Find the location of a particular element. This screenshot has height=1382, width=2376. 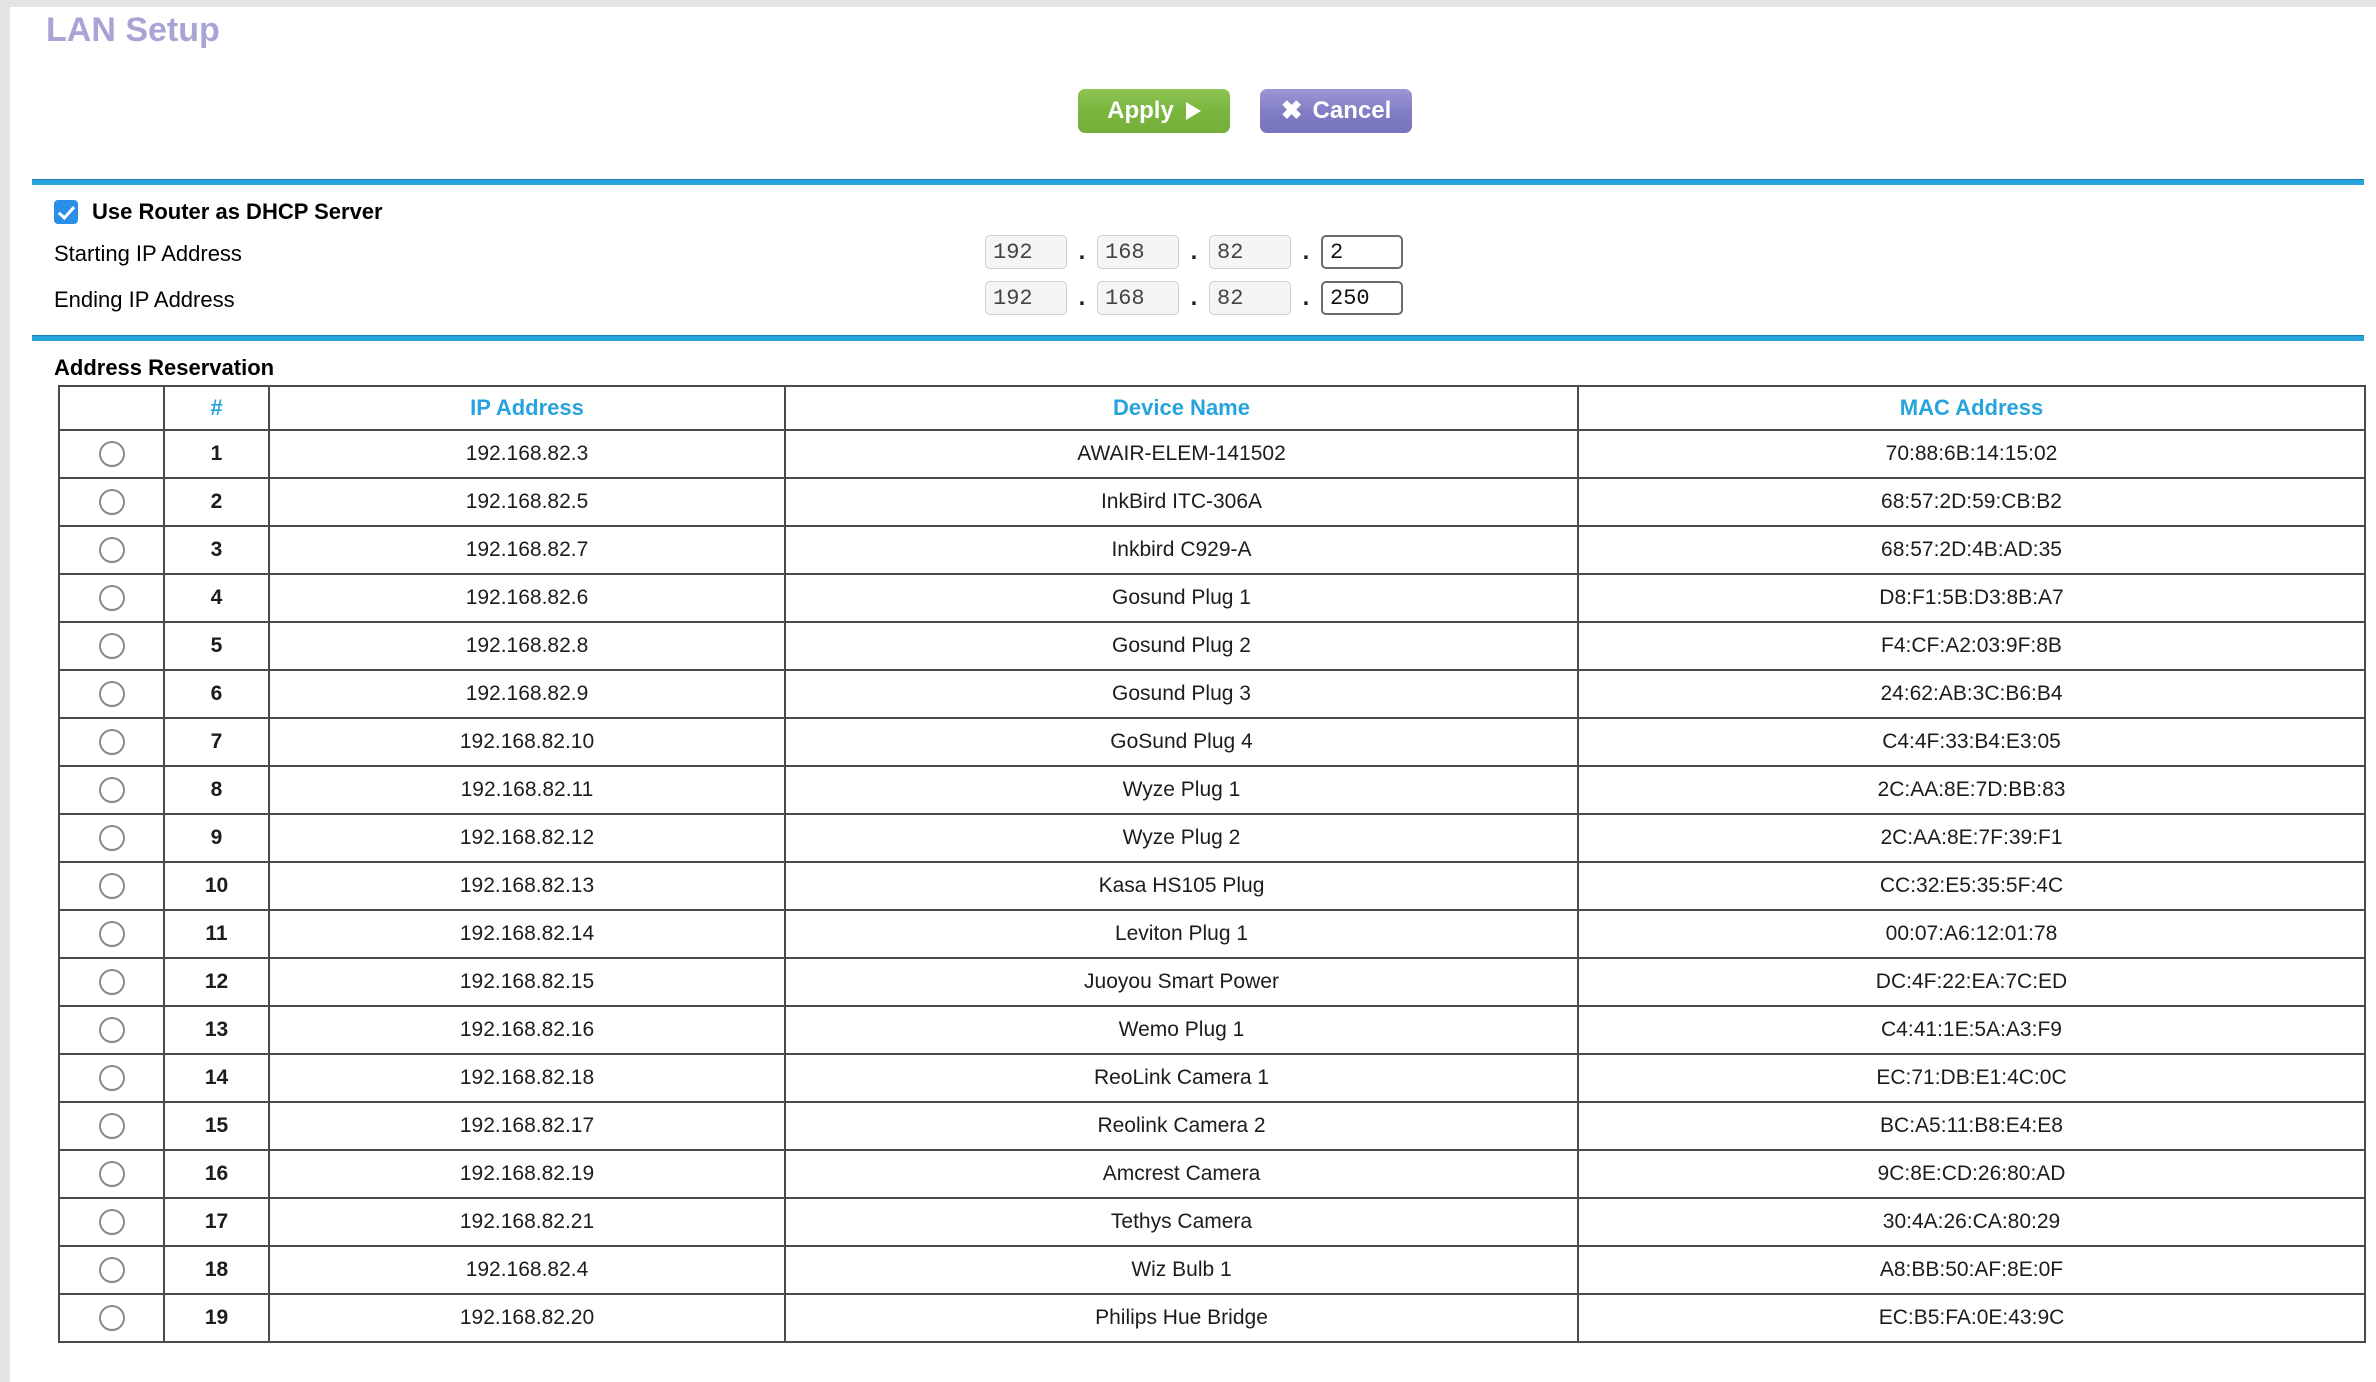

row-device-name-cell: Tethys Camera is located at coordinates (1181, 1222).